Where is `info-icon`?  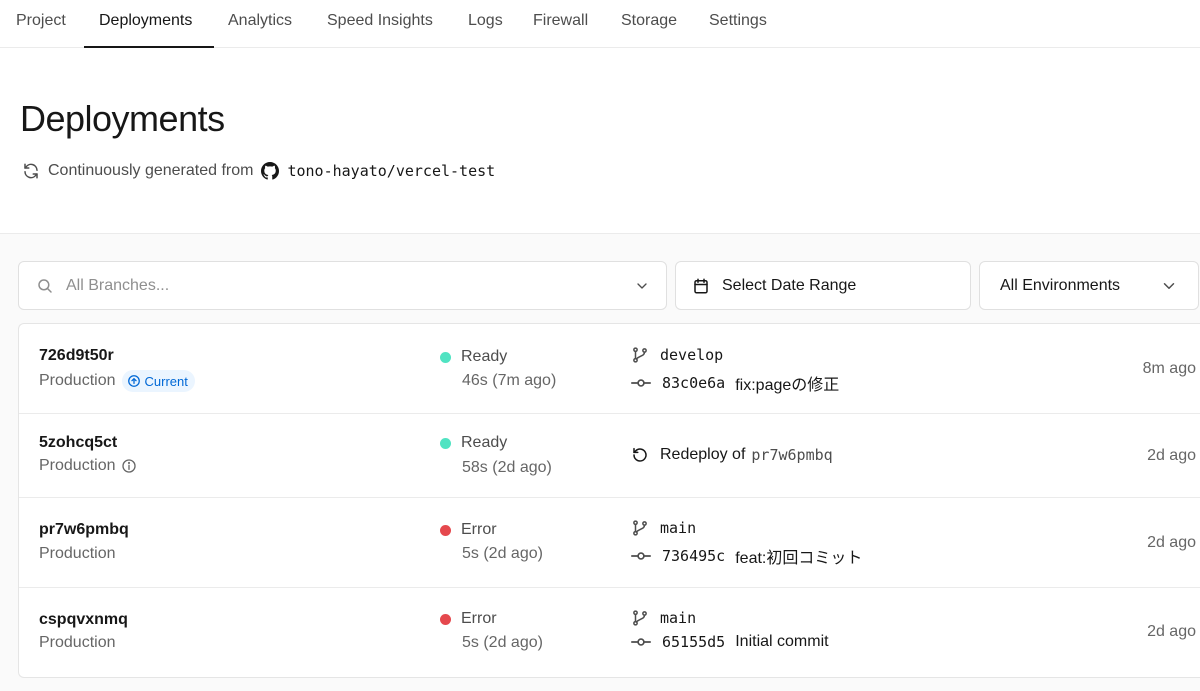
info-icon is located at coordinates (129, 466).